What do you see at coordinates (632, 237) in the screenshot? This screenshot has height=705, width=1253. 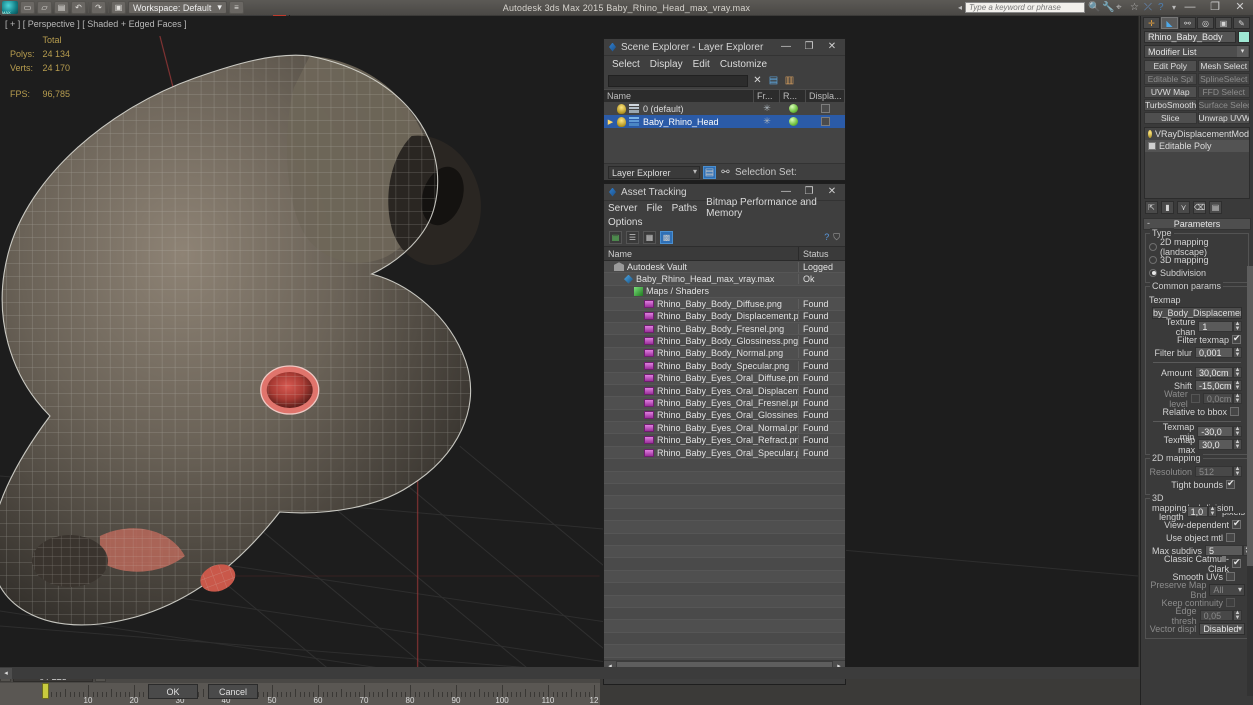 I see `list-view-icon: ☰` at bounding box center [632, 237].